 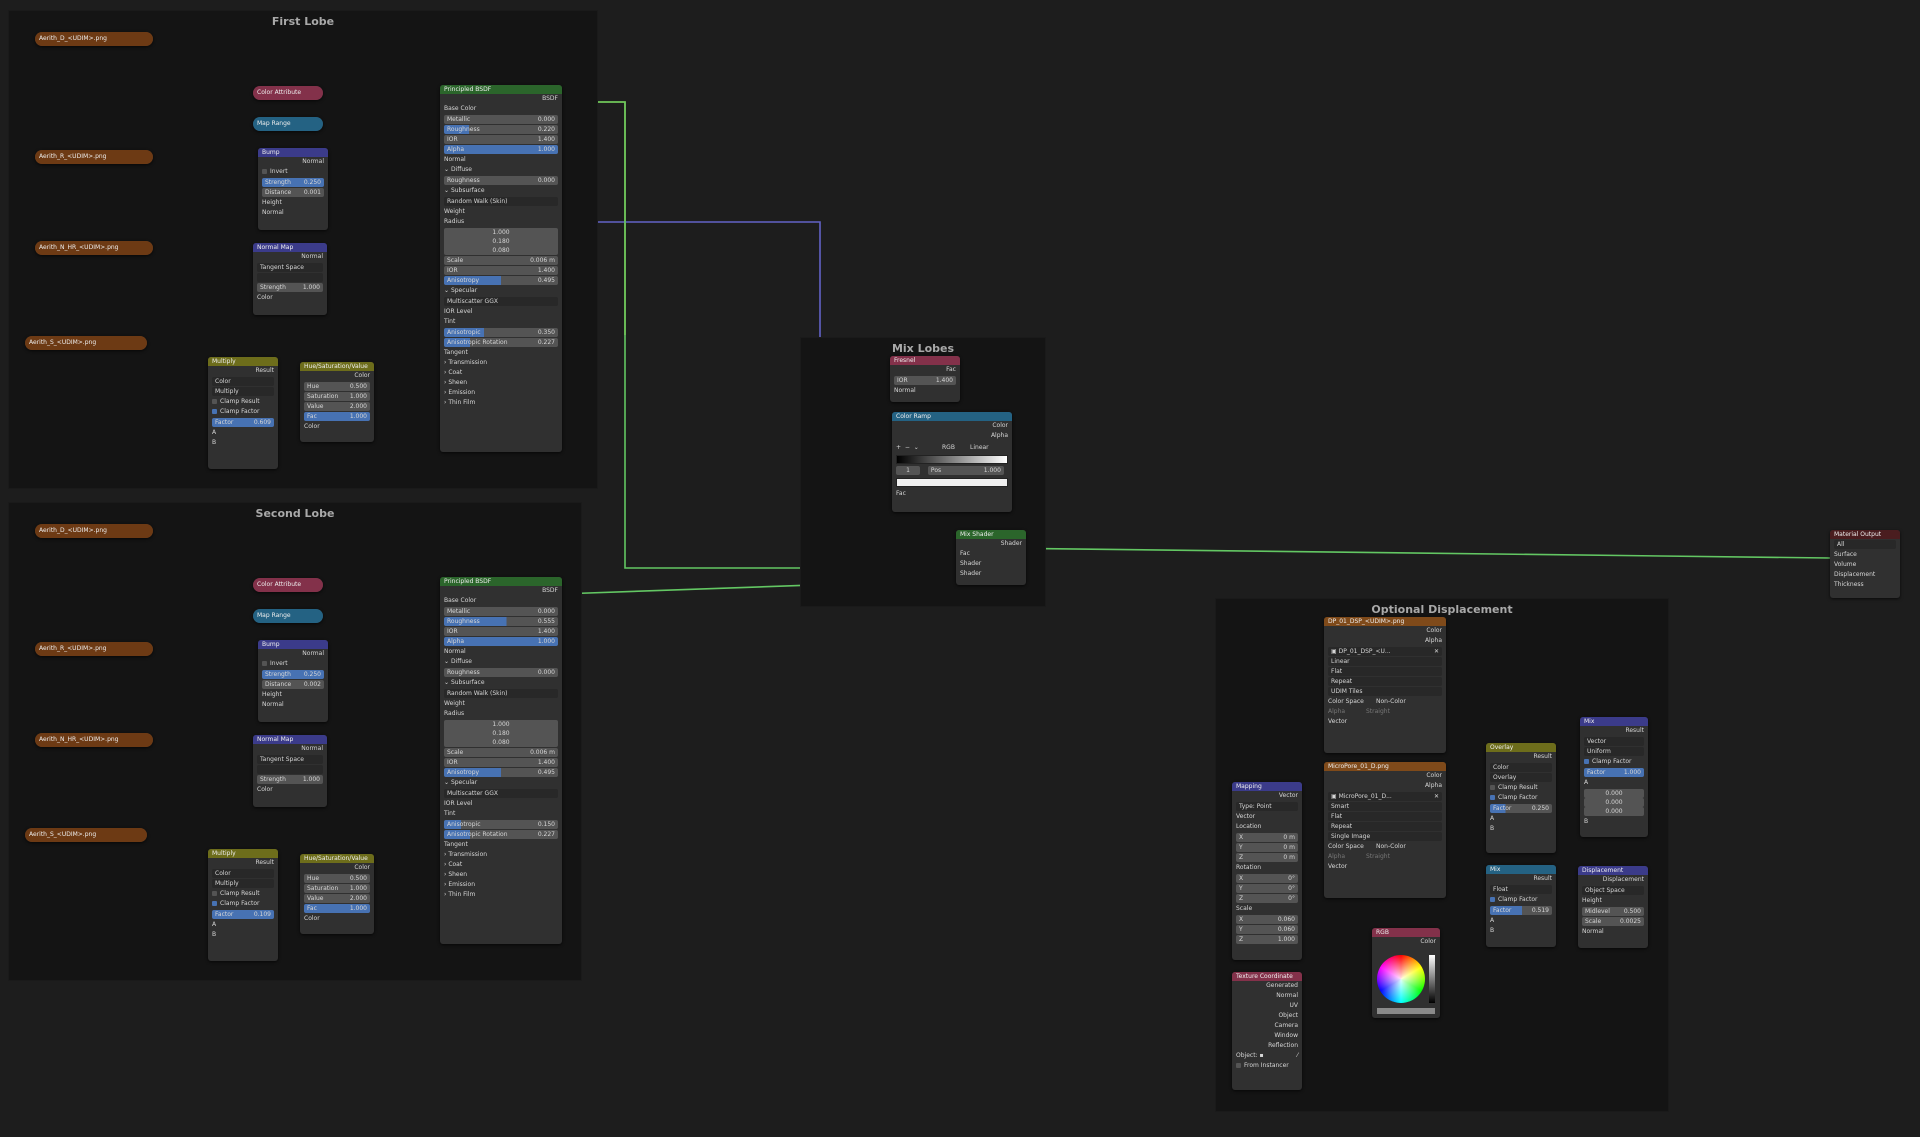 What do you see at coordinates (1385, 691) in the screenshot?
I see `source-dropdown: UDIM Tiles` at bounding box center [1385, 691].